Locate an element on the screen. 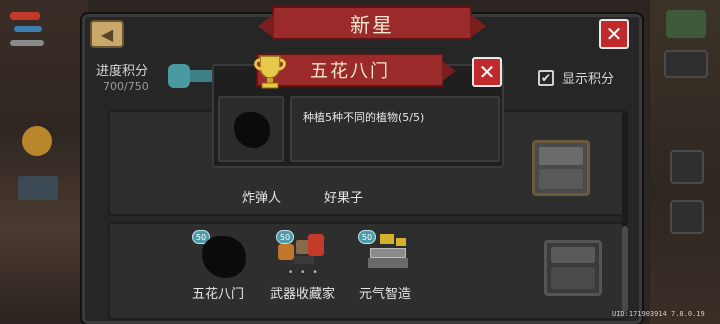 The image size is (720, 324). show-points-label: 显示积分 is located at coordinates (588, 79).